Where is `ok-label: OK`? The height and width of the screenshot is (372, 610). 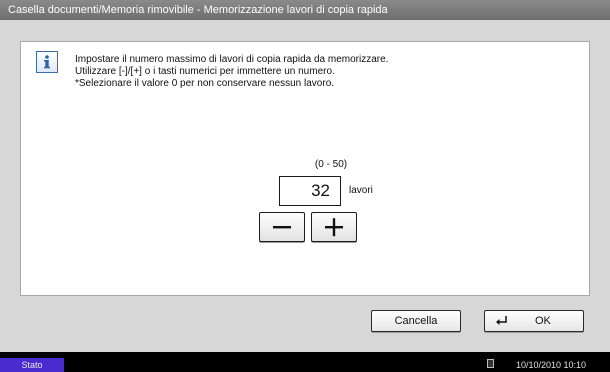 ok-label: OK is located at coordinates (543, 321).